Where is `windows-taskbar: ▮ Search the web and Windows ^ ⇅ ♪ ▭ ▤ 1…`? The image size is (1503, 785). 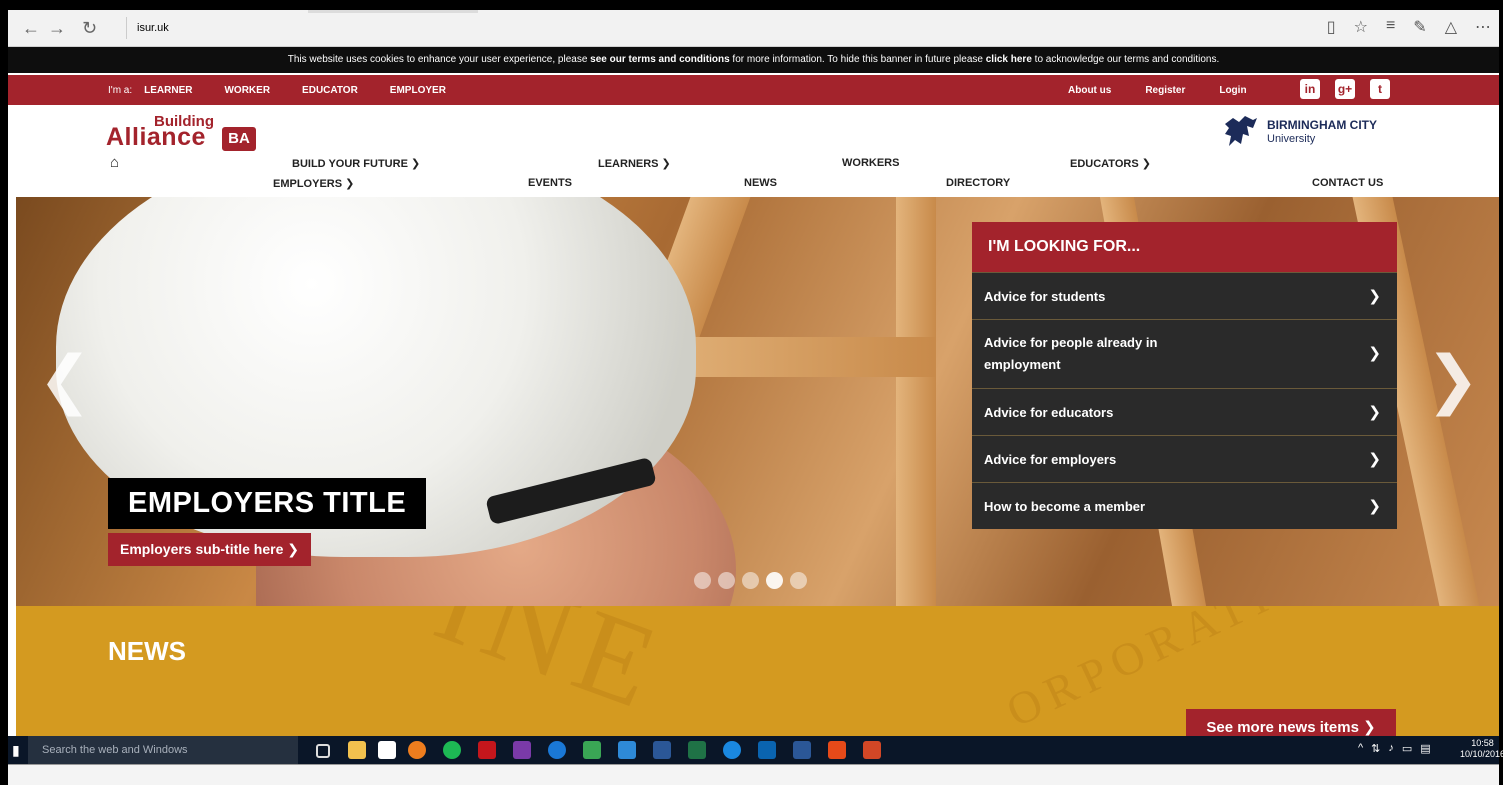 windows-taskbar: ▮ Search the web and Windows ^ ⇅ ♪ ▭ ▤ 1… is located at coordinates (755, 750).